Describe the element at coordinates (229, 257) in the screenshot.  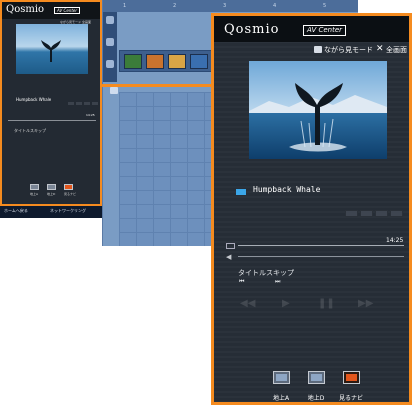
I see `volume-icon: ◀` at that location.